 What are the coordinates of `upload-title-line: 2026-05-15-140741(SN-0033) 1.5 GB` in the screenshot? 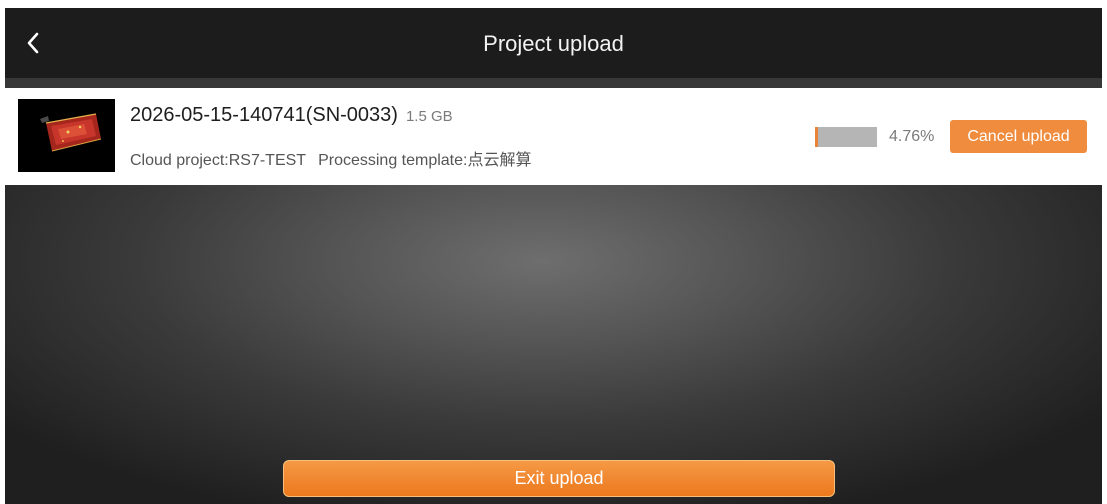 It's located at (291, 115).